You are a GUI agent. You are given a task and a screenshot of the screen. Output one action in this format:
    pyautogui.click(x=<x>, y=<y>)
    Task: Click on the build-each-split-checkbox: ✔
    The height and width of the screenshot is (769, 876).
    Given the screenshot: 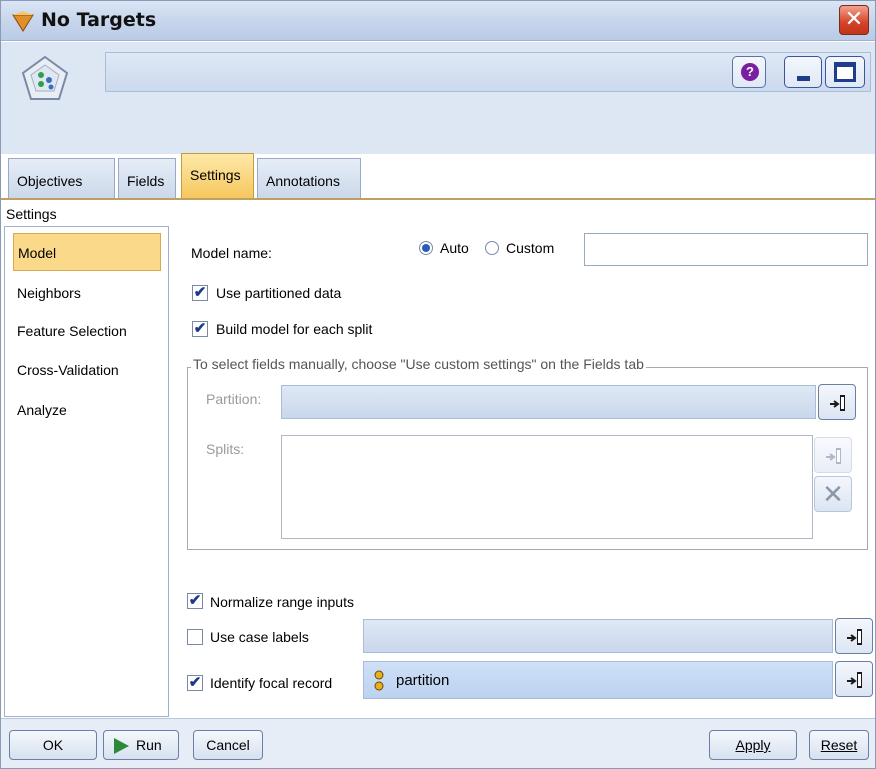 What is the action you would take?
    pyautogui.click(x=200, y=329)
    